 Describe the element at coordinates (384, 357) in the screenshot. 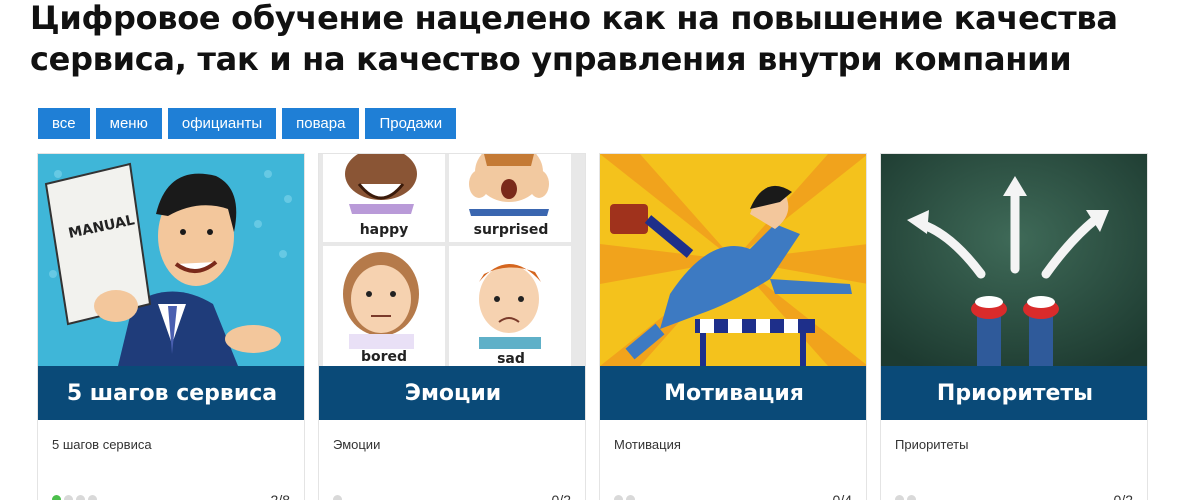

I see `emotion-label: bored` at that location.